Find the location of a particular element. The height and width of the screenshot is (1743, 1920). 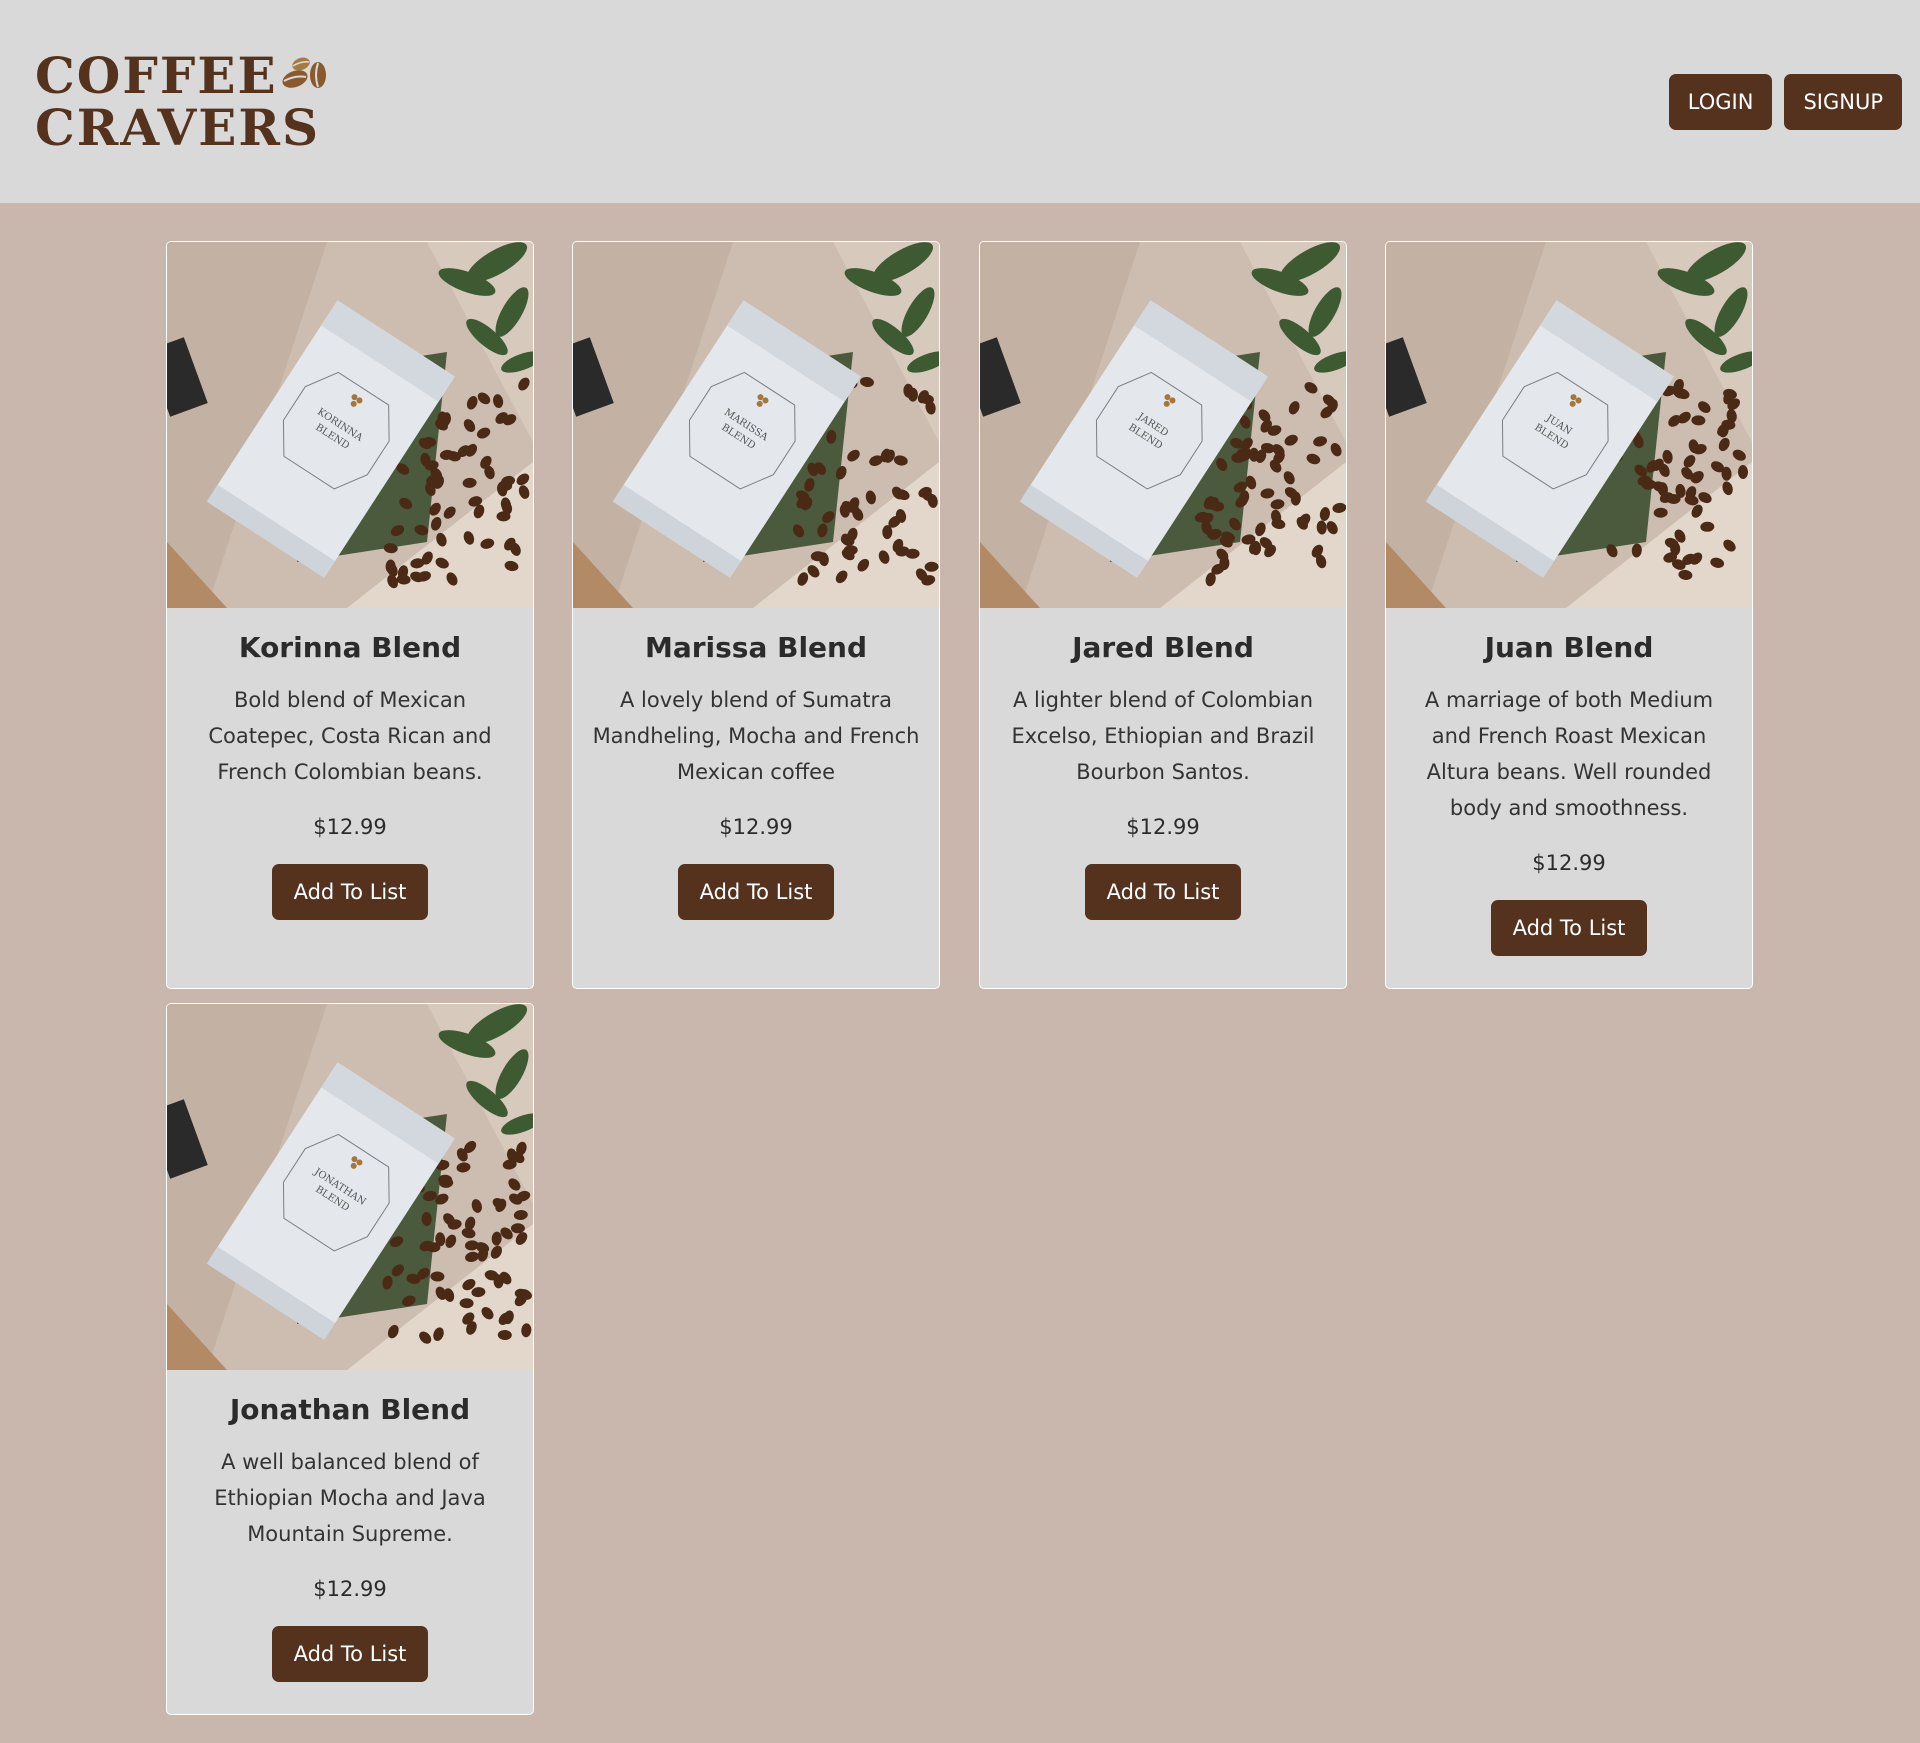

product-name: Jonathan Blend is located at coordinates (350, 1409).